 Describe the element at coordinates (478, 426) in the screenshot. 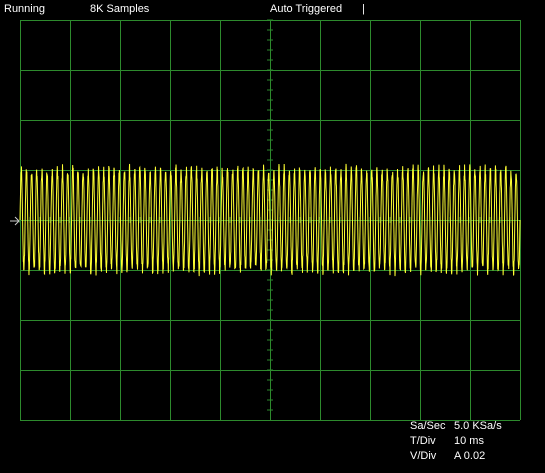

I see `sample-rate-value: 5.0 KSa/s` at that location.